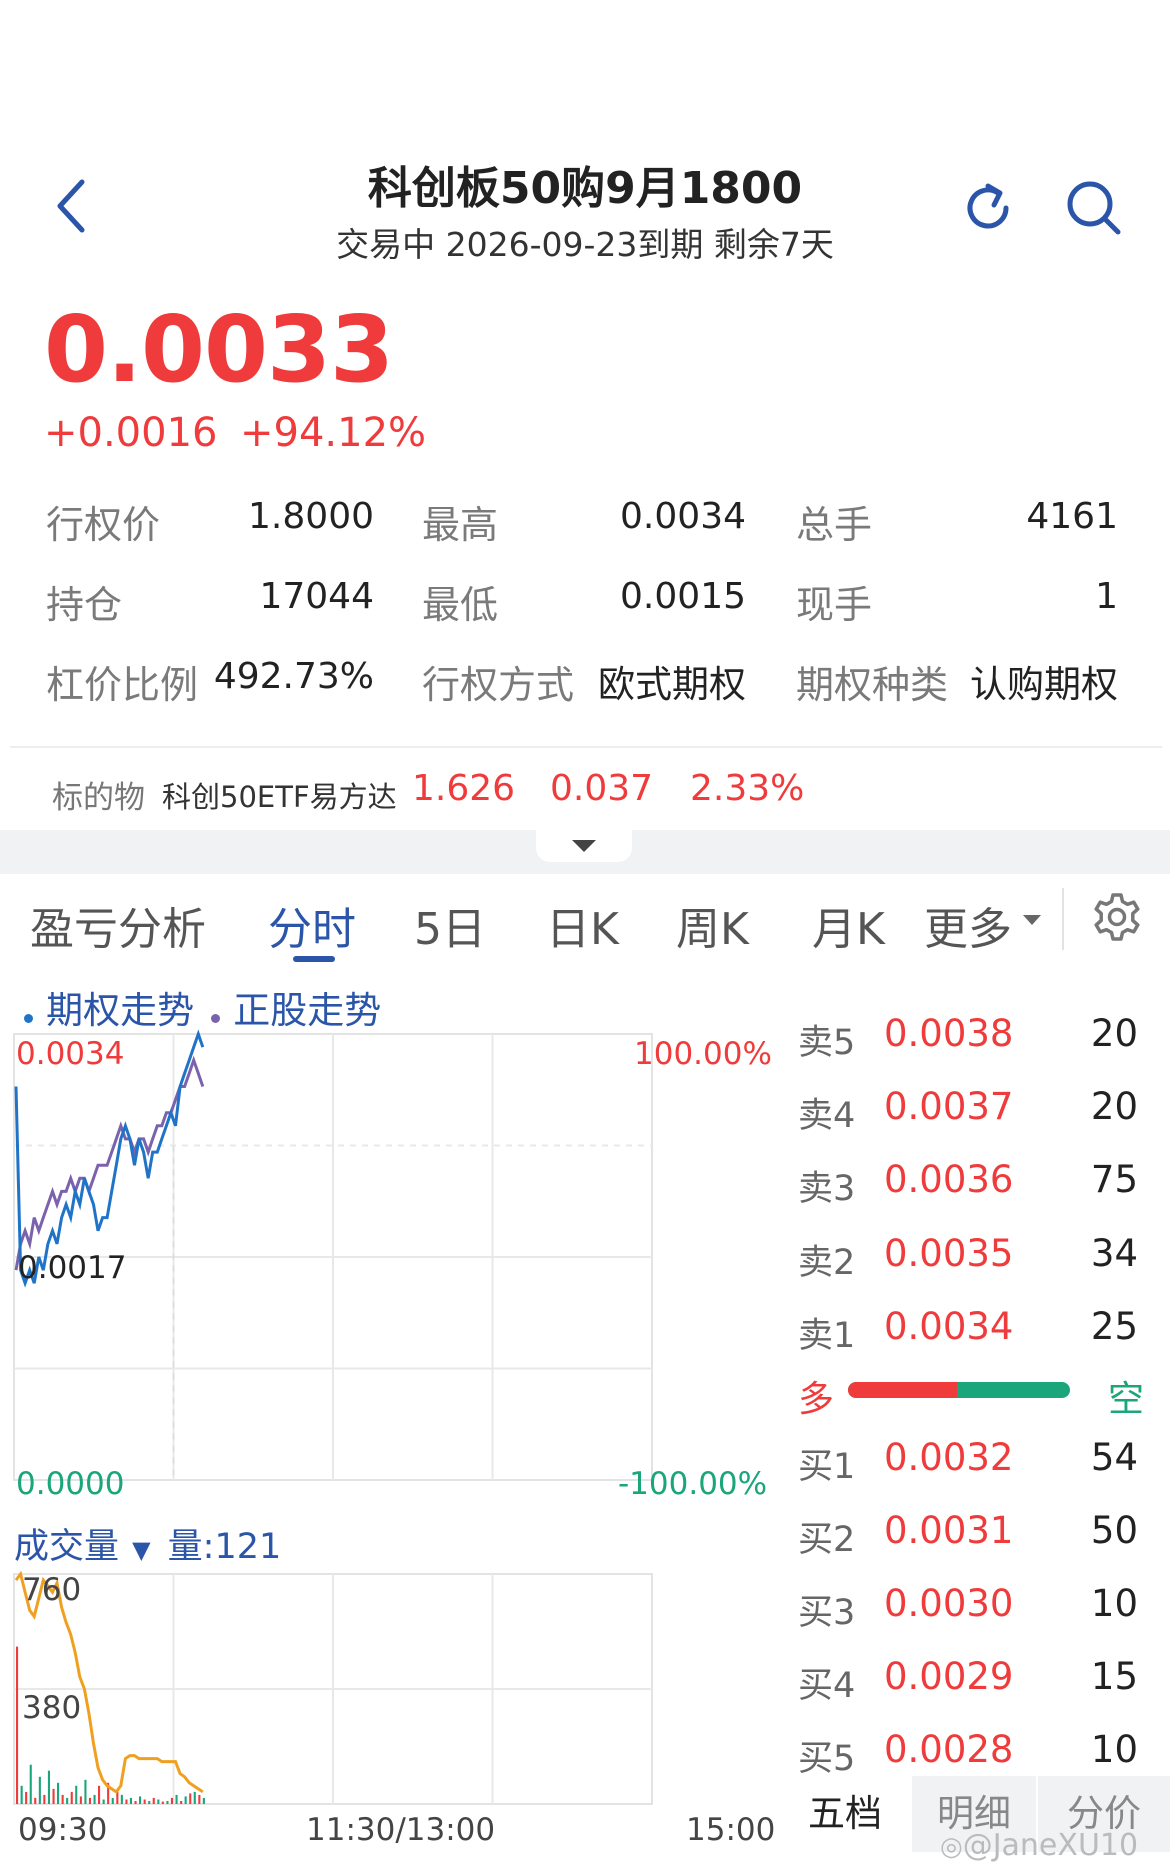 The image size is (1170, 1876). What do you see at coordinates (131, 433) in the screenshot?
I see `price-change: +0.0016` at bounding box center [131, 433].